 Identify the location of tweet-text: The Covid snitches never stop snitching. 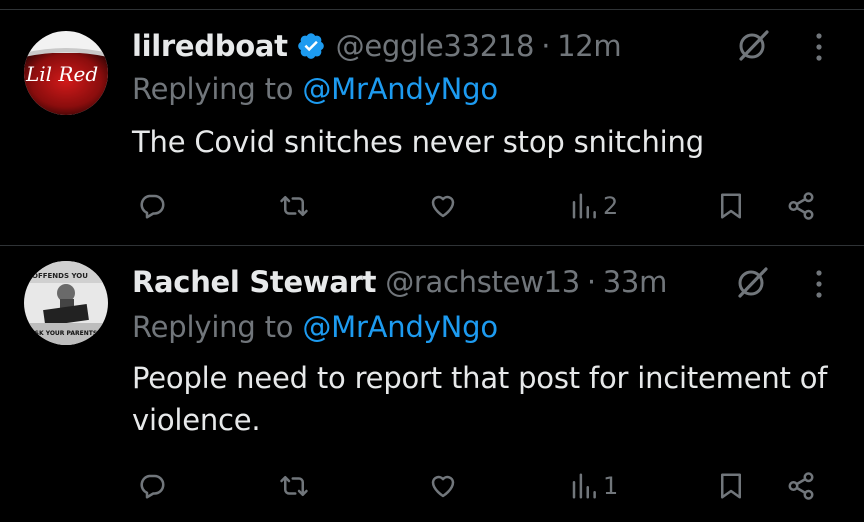
(418, 142).